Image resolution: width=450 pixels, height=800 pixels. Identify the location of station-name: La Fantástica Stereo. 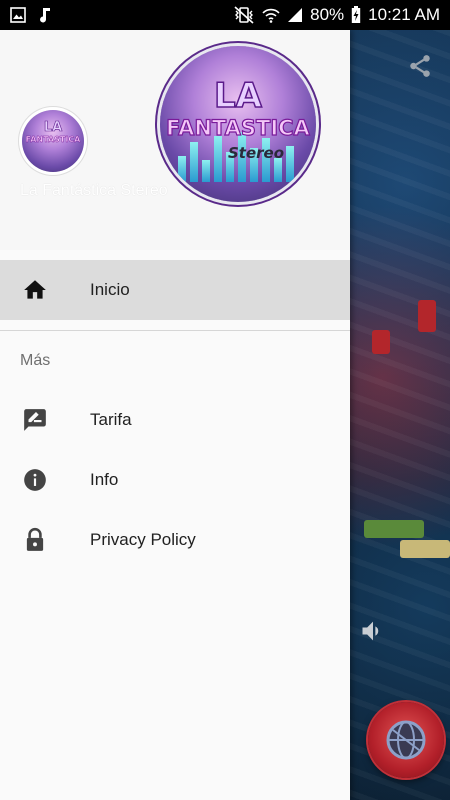
(94, 190).